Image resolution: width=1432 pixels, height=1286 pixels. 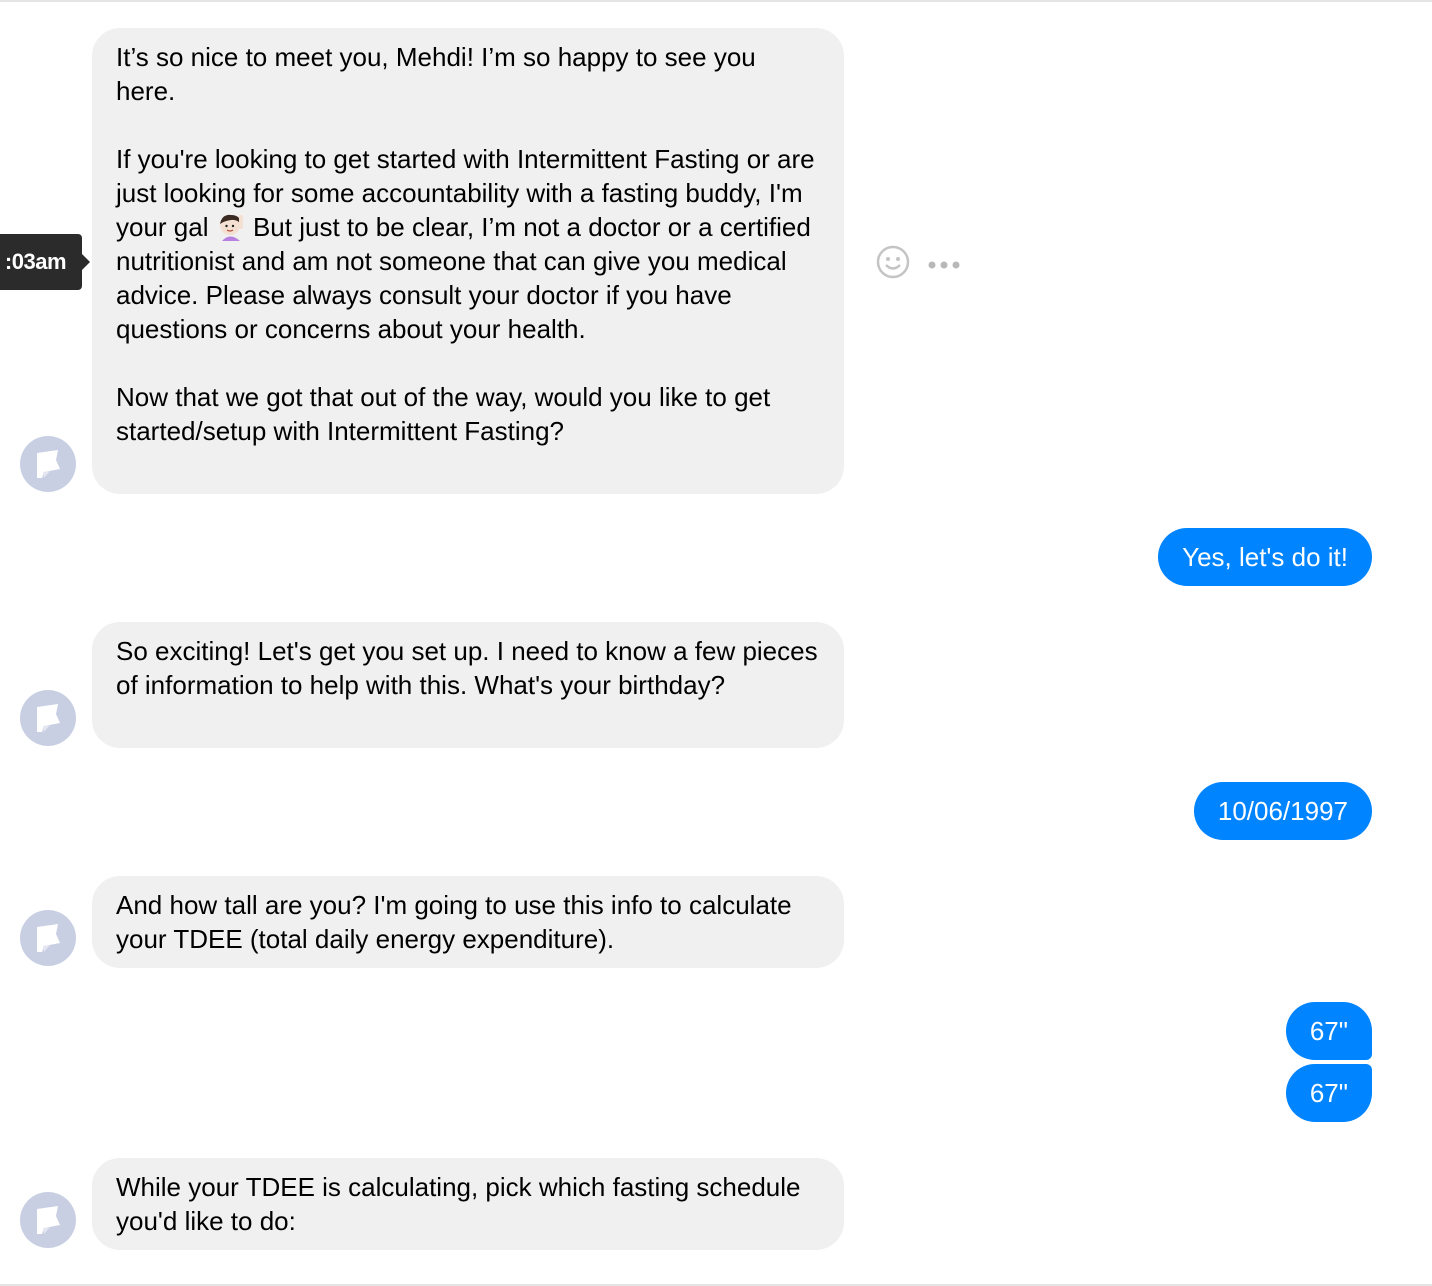 I want to click on user-reply-height-2: 67", so click(x=1328, y=1093).